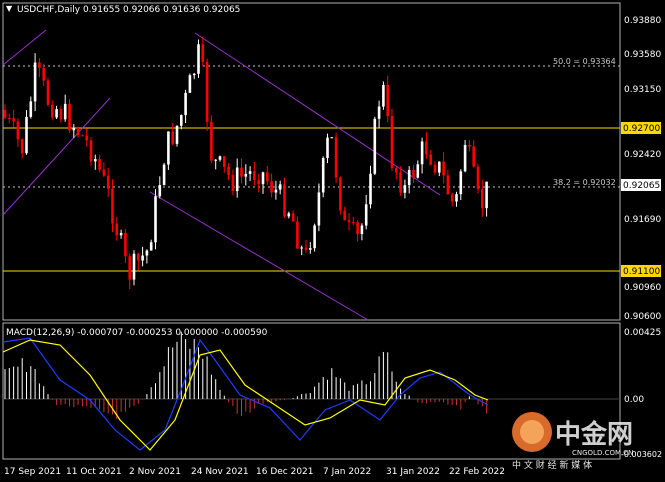 The width and height of the screenshot is (665, 482). Describe the element at coordinates (220, 472) in the screenshot. I see `time-tick: 24 Nov 2021` at that location.